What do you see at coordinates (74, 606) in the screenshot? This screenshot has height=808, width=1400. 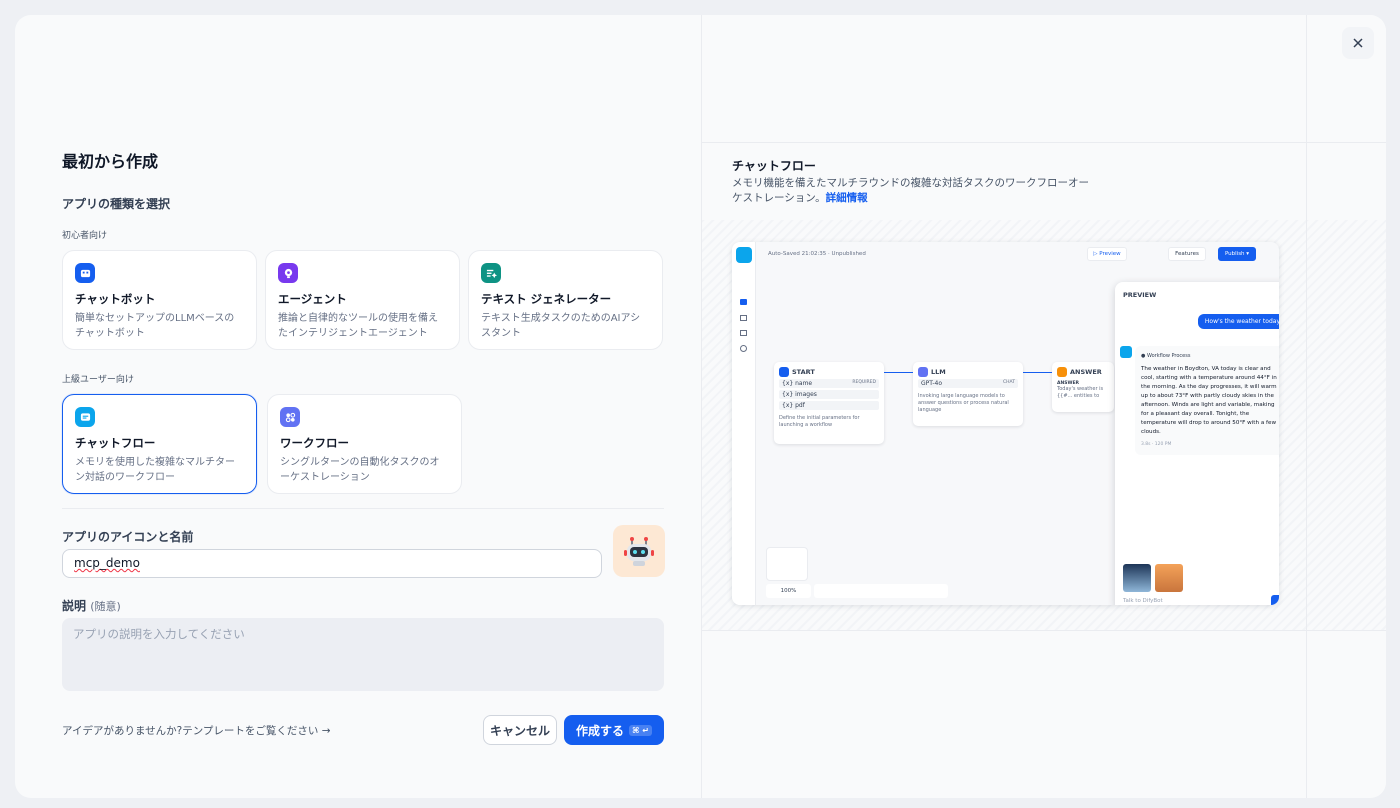 I see `description-label-text: 説明` at bounding box center [74, 606].